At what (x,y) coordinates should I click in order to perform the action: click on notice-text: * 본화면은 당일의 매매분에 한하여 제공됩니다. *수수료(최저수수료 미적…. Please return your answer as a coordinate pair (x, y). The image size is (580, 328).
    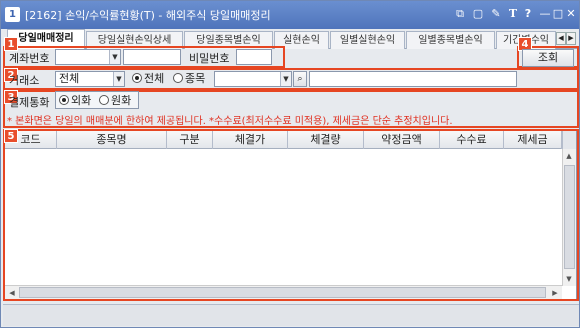
    Looking at the image, I should click on (230, 121).